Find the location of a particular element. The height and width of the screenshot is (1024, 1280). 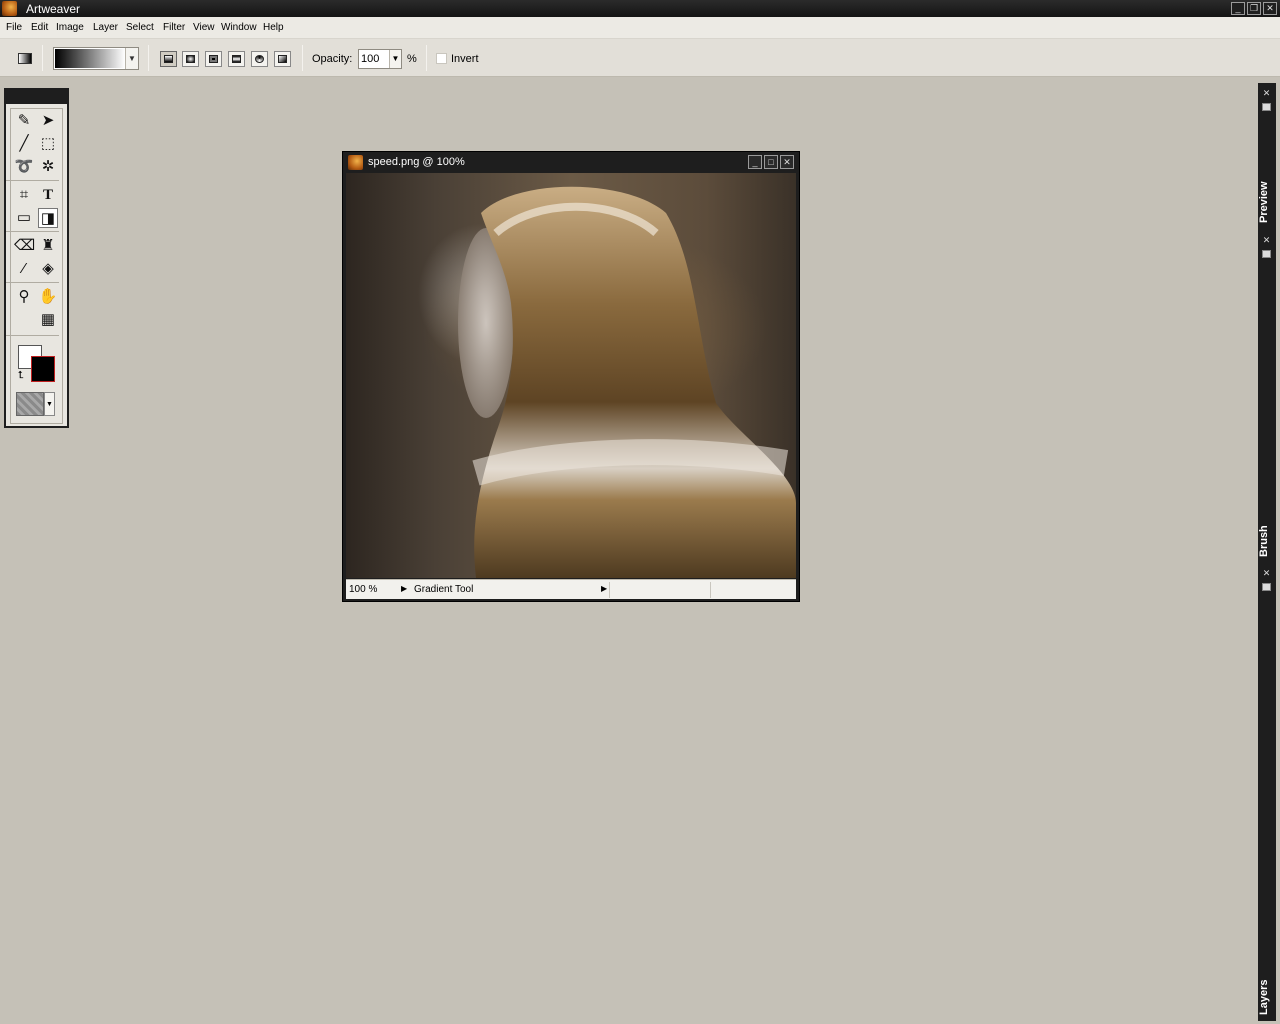

linear-gradient-button is located at coordinates (168, 59).